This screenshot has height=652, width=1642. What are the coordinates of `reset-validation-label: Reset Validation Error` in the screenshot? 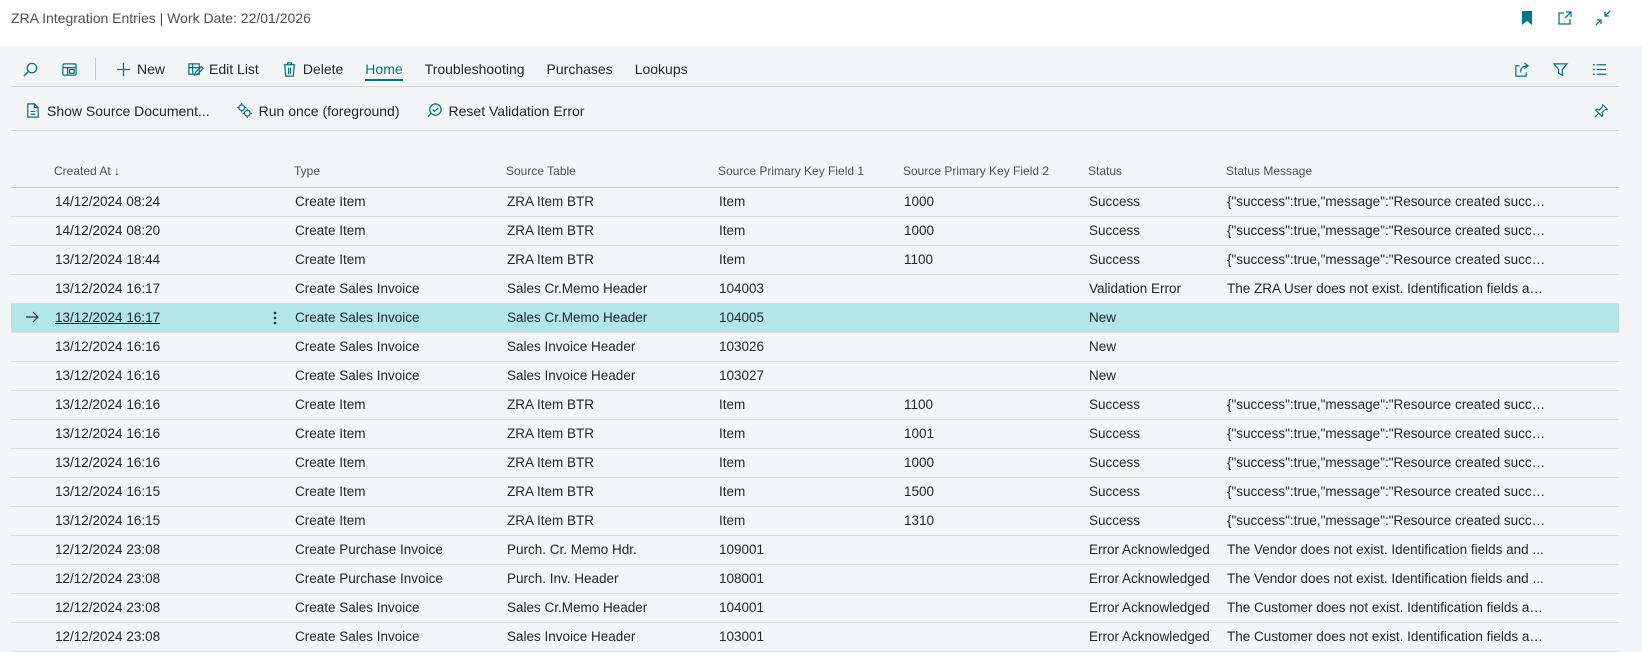 It's located at (516, 110).